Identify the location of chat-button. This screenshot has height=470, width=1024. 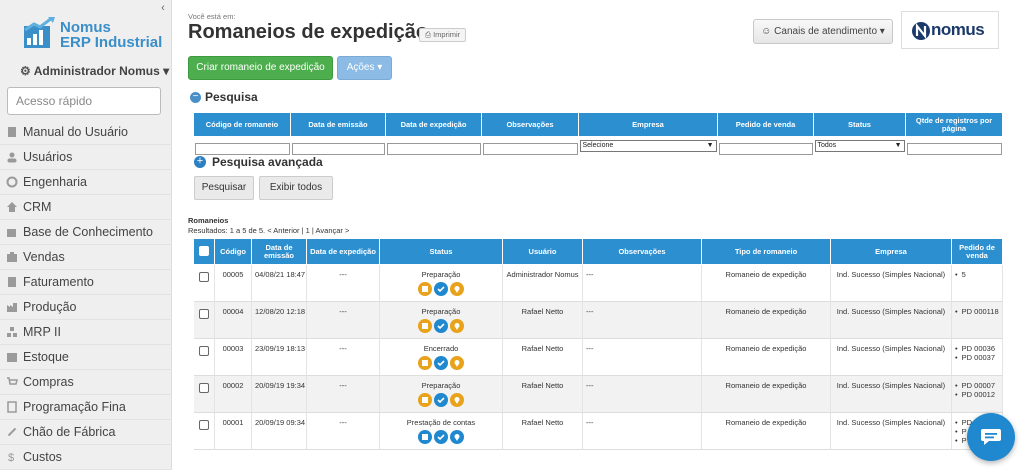
(991, 437).